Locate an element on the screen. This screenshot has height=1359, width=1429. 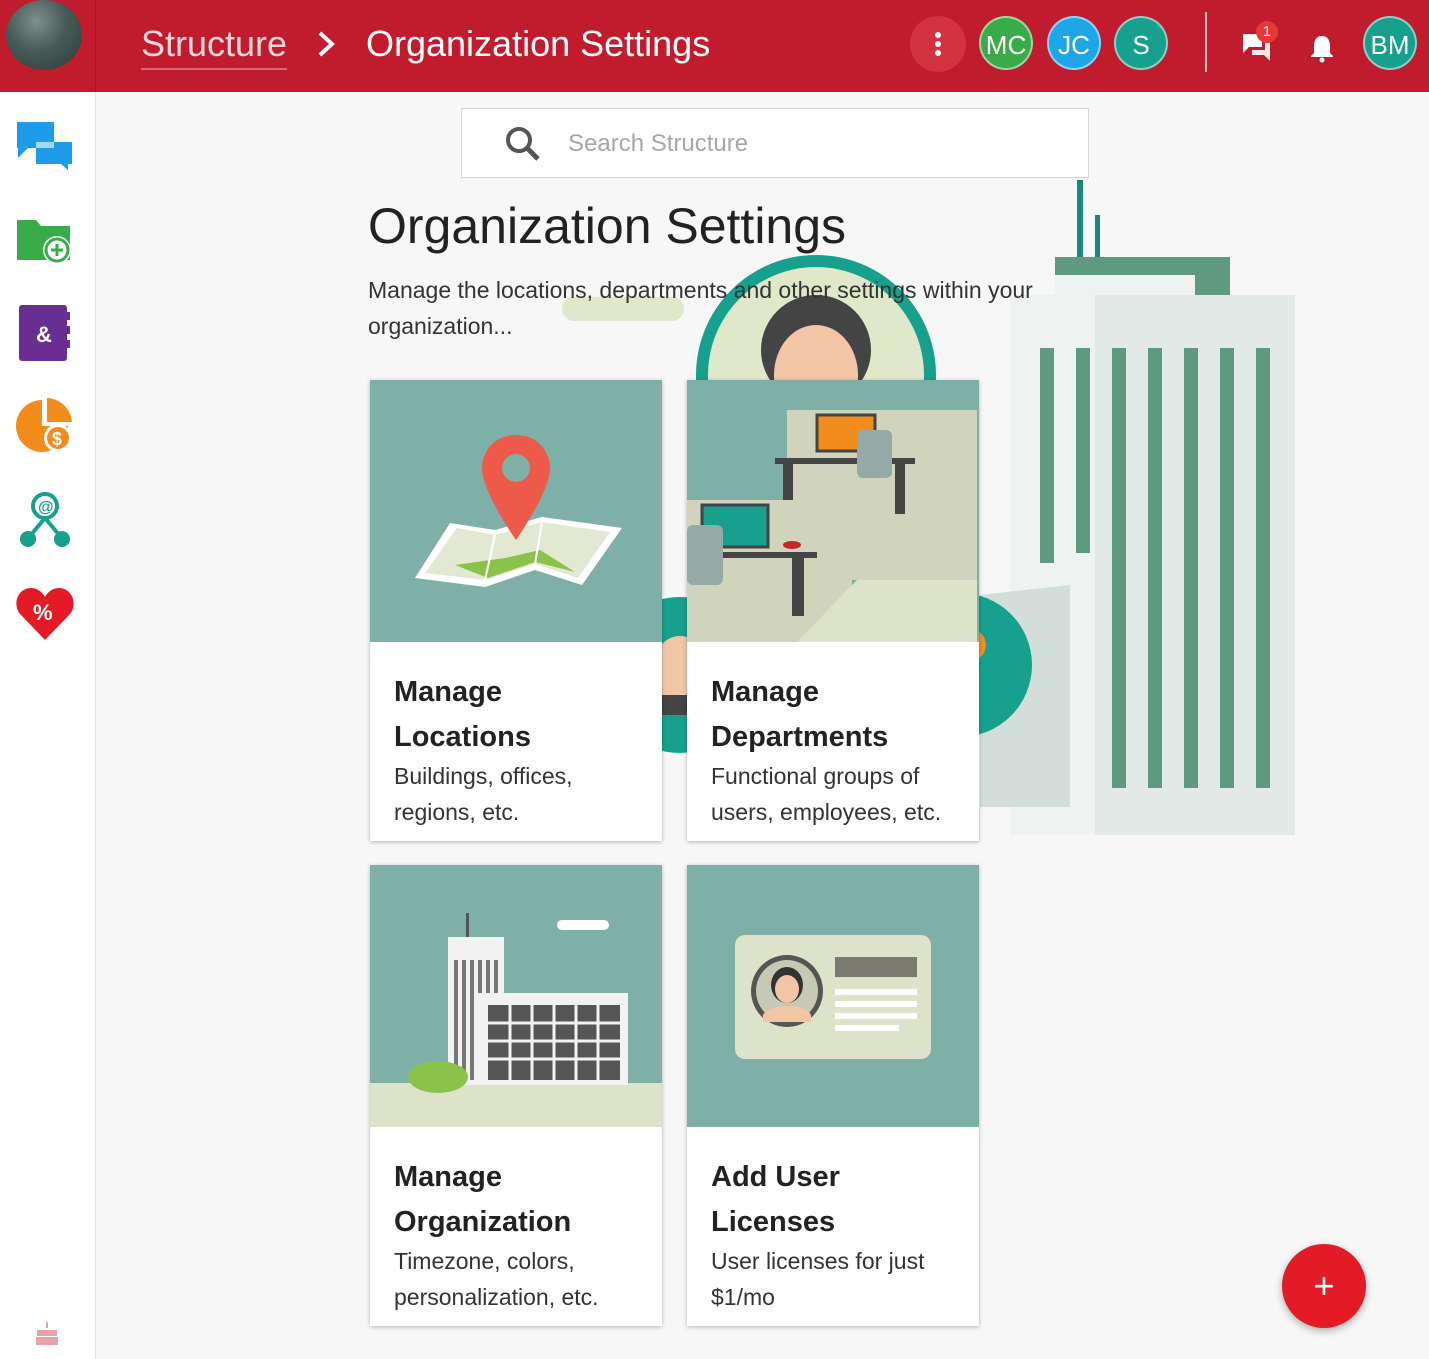
team-avatar: JC is located at coordinates (1074, 43).